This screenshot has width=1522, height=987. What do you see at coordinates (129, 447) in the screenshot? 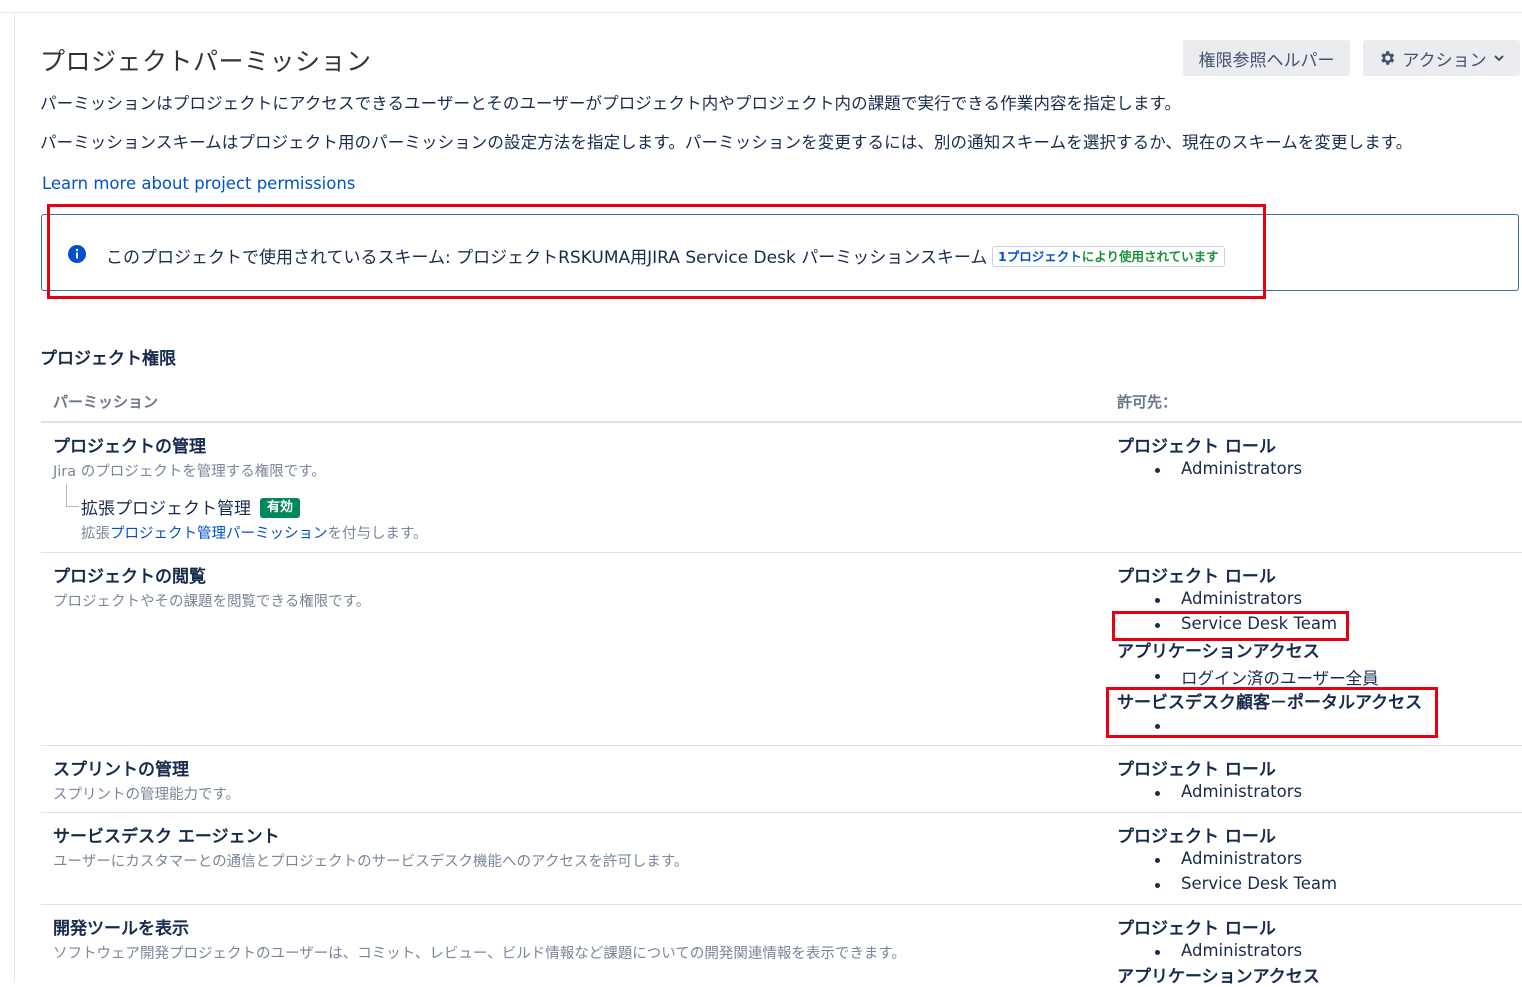
I see `permission-name: プロジェクトの管理` at bounding box center [129, 447].